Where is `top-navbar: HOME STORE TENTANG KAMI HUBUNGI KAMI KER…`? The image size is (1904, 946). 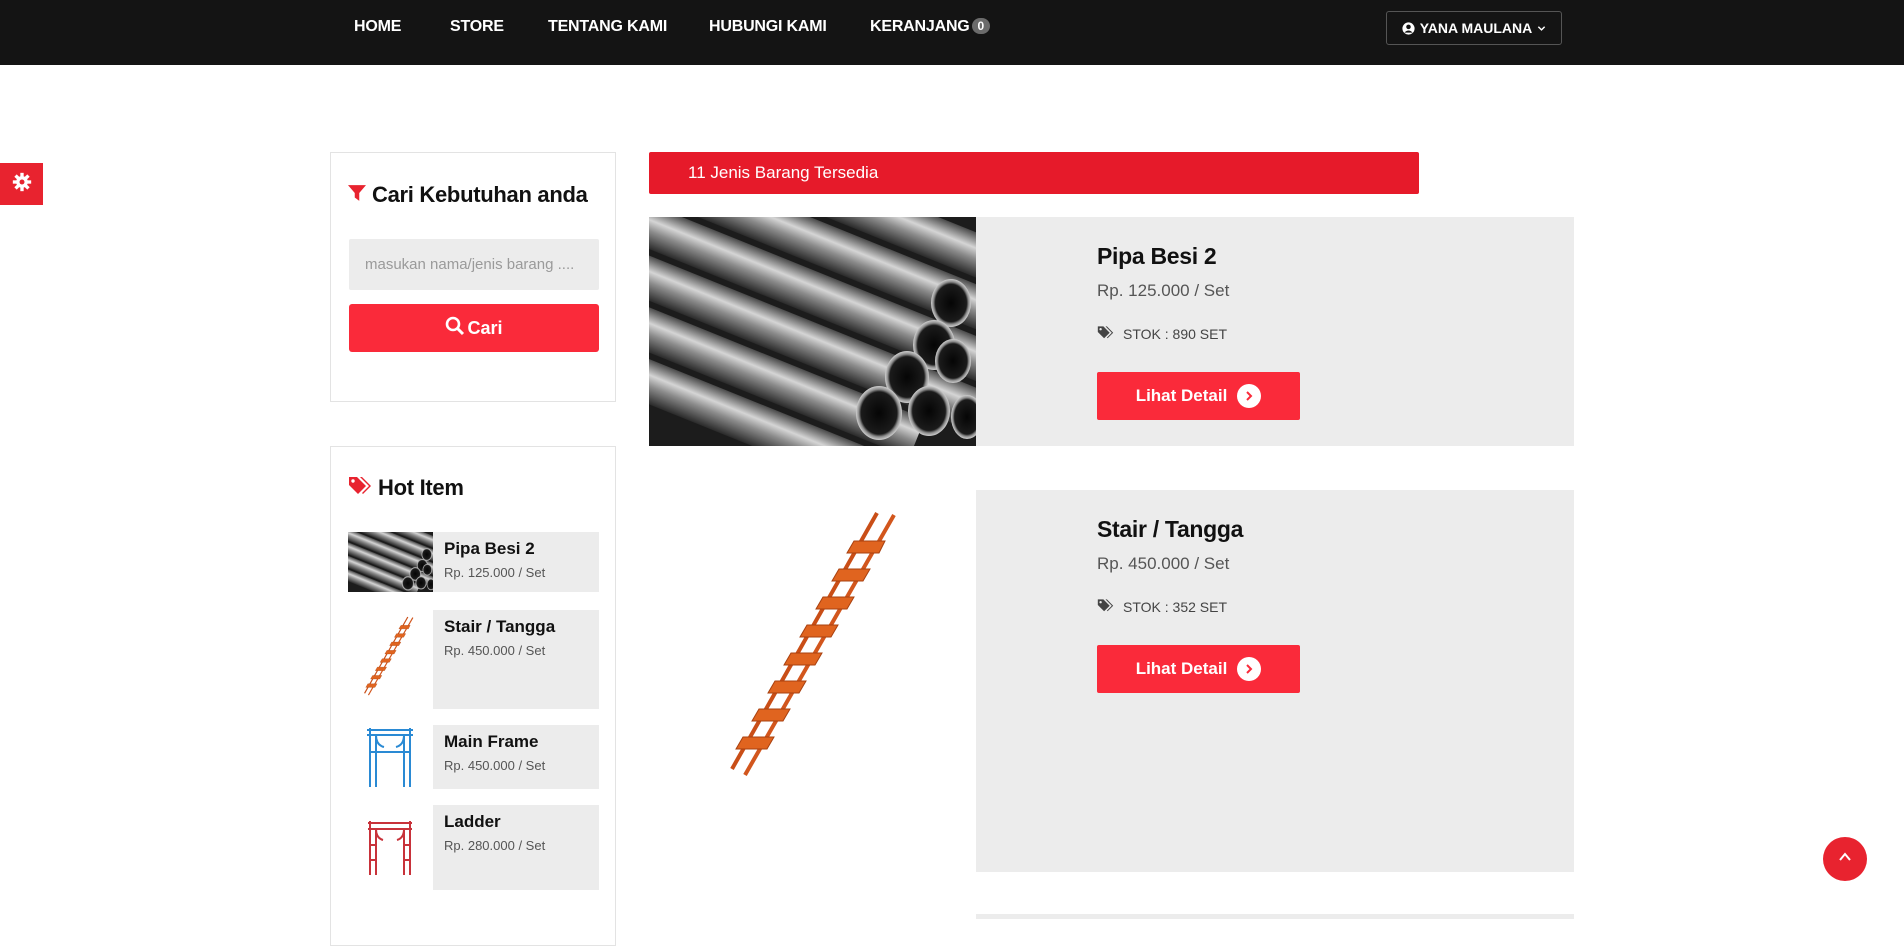 top-navbar: HOME STORE TENTANG KAMI HUBUNGI KAMI KER… is located at coordinates (952, 32).